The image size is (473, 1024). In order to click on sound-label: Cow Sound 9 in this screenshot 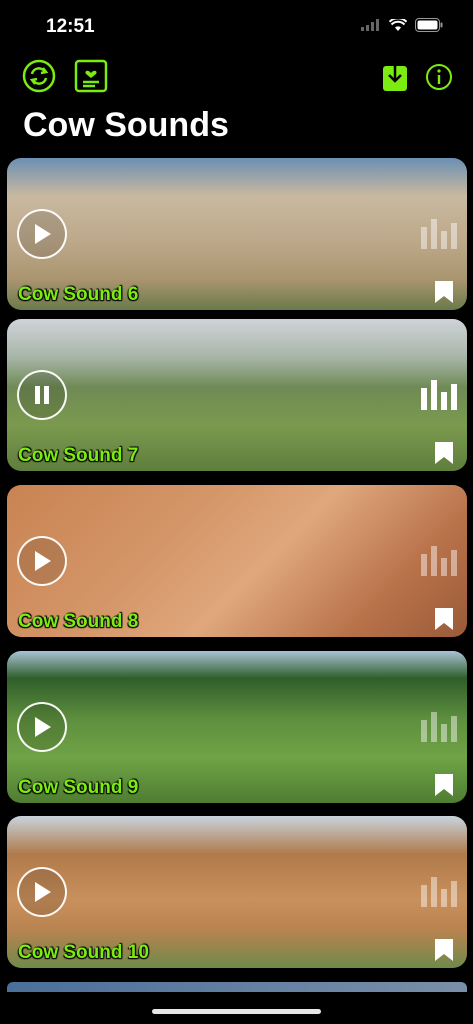, I will do `click(78, 787)`.